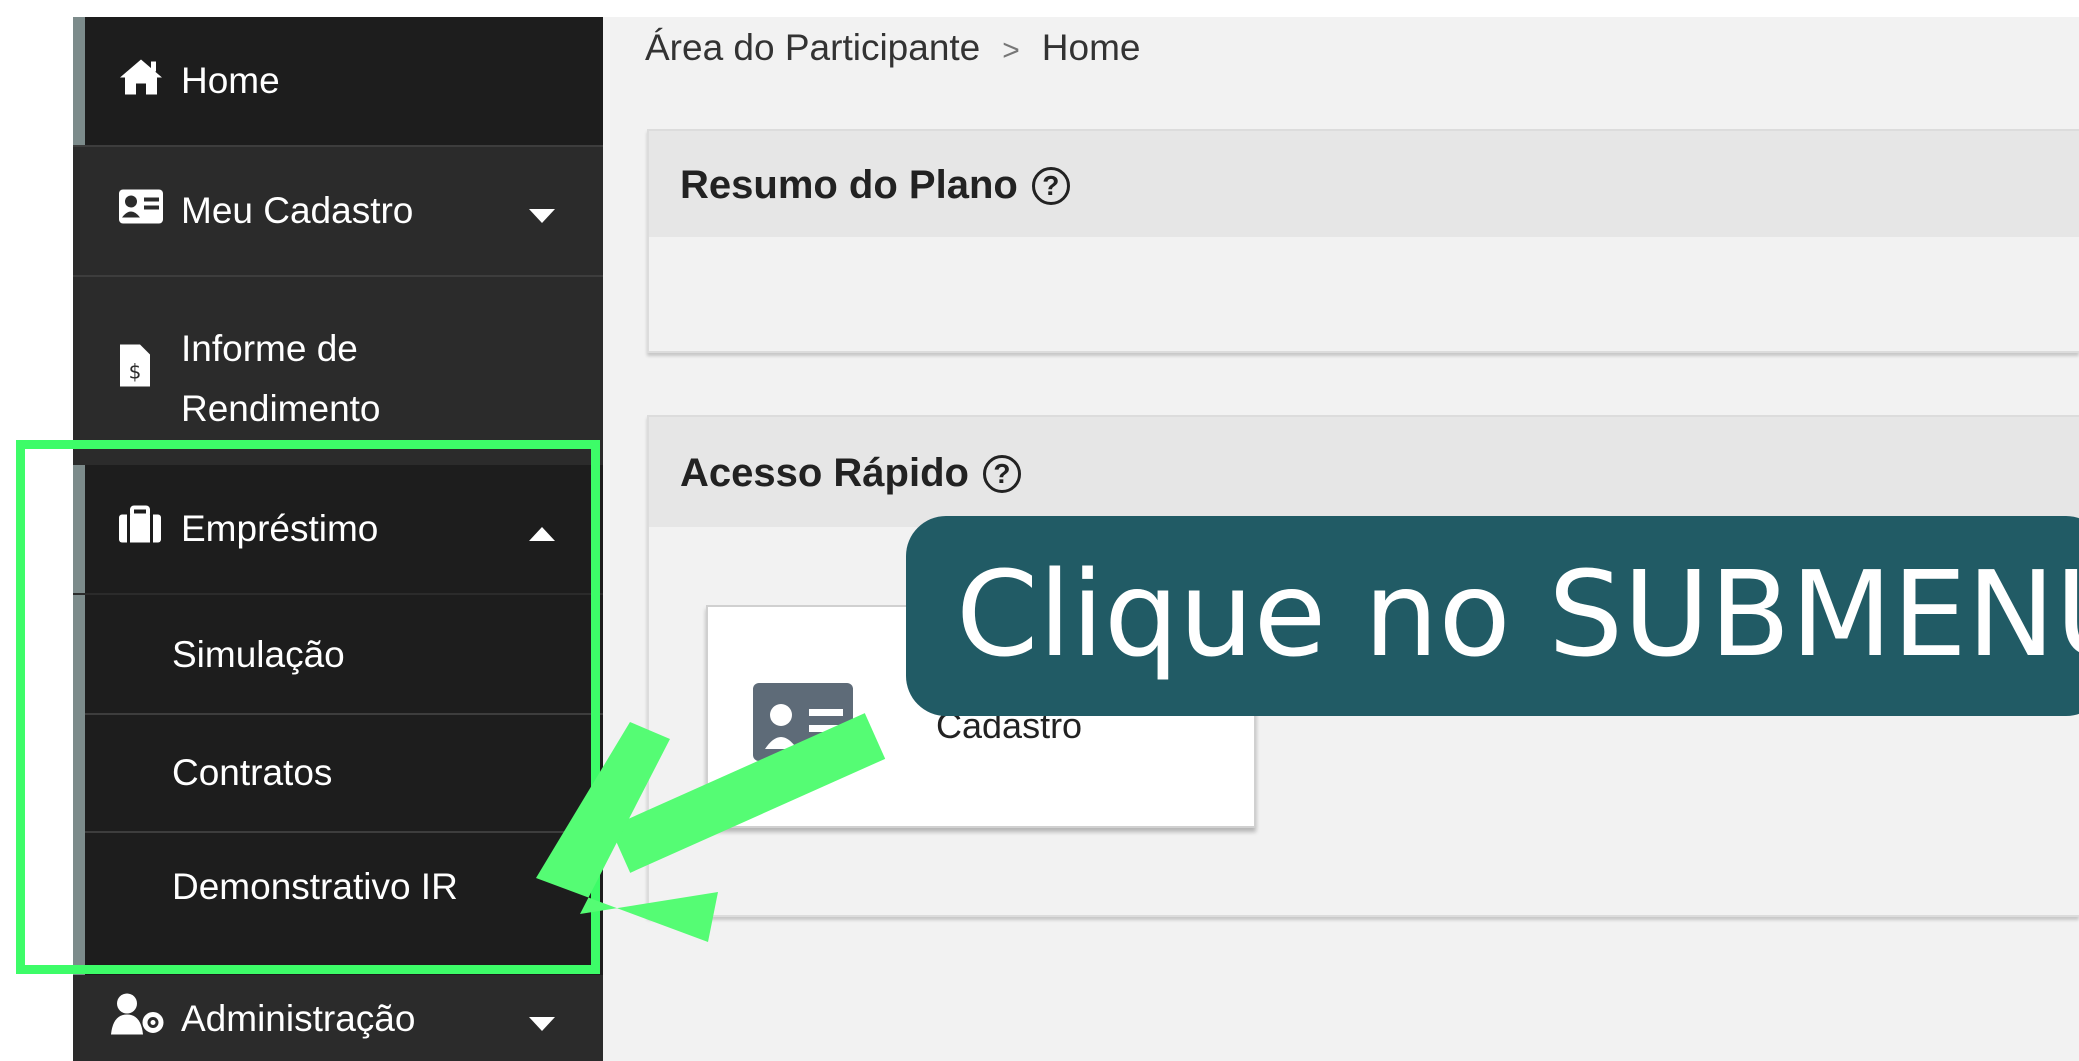 Image resolution: width=2079 pixels, height=1061 pixels. Describe the element at coordinates (230, 80) in the screenshot. I see `sidebar-item-label: Home` at that location.